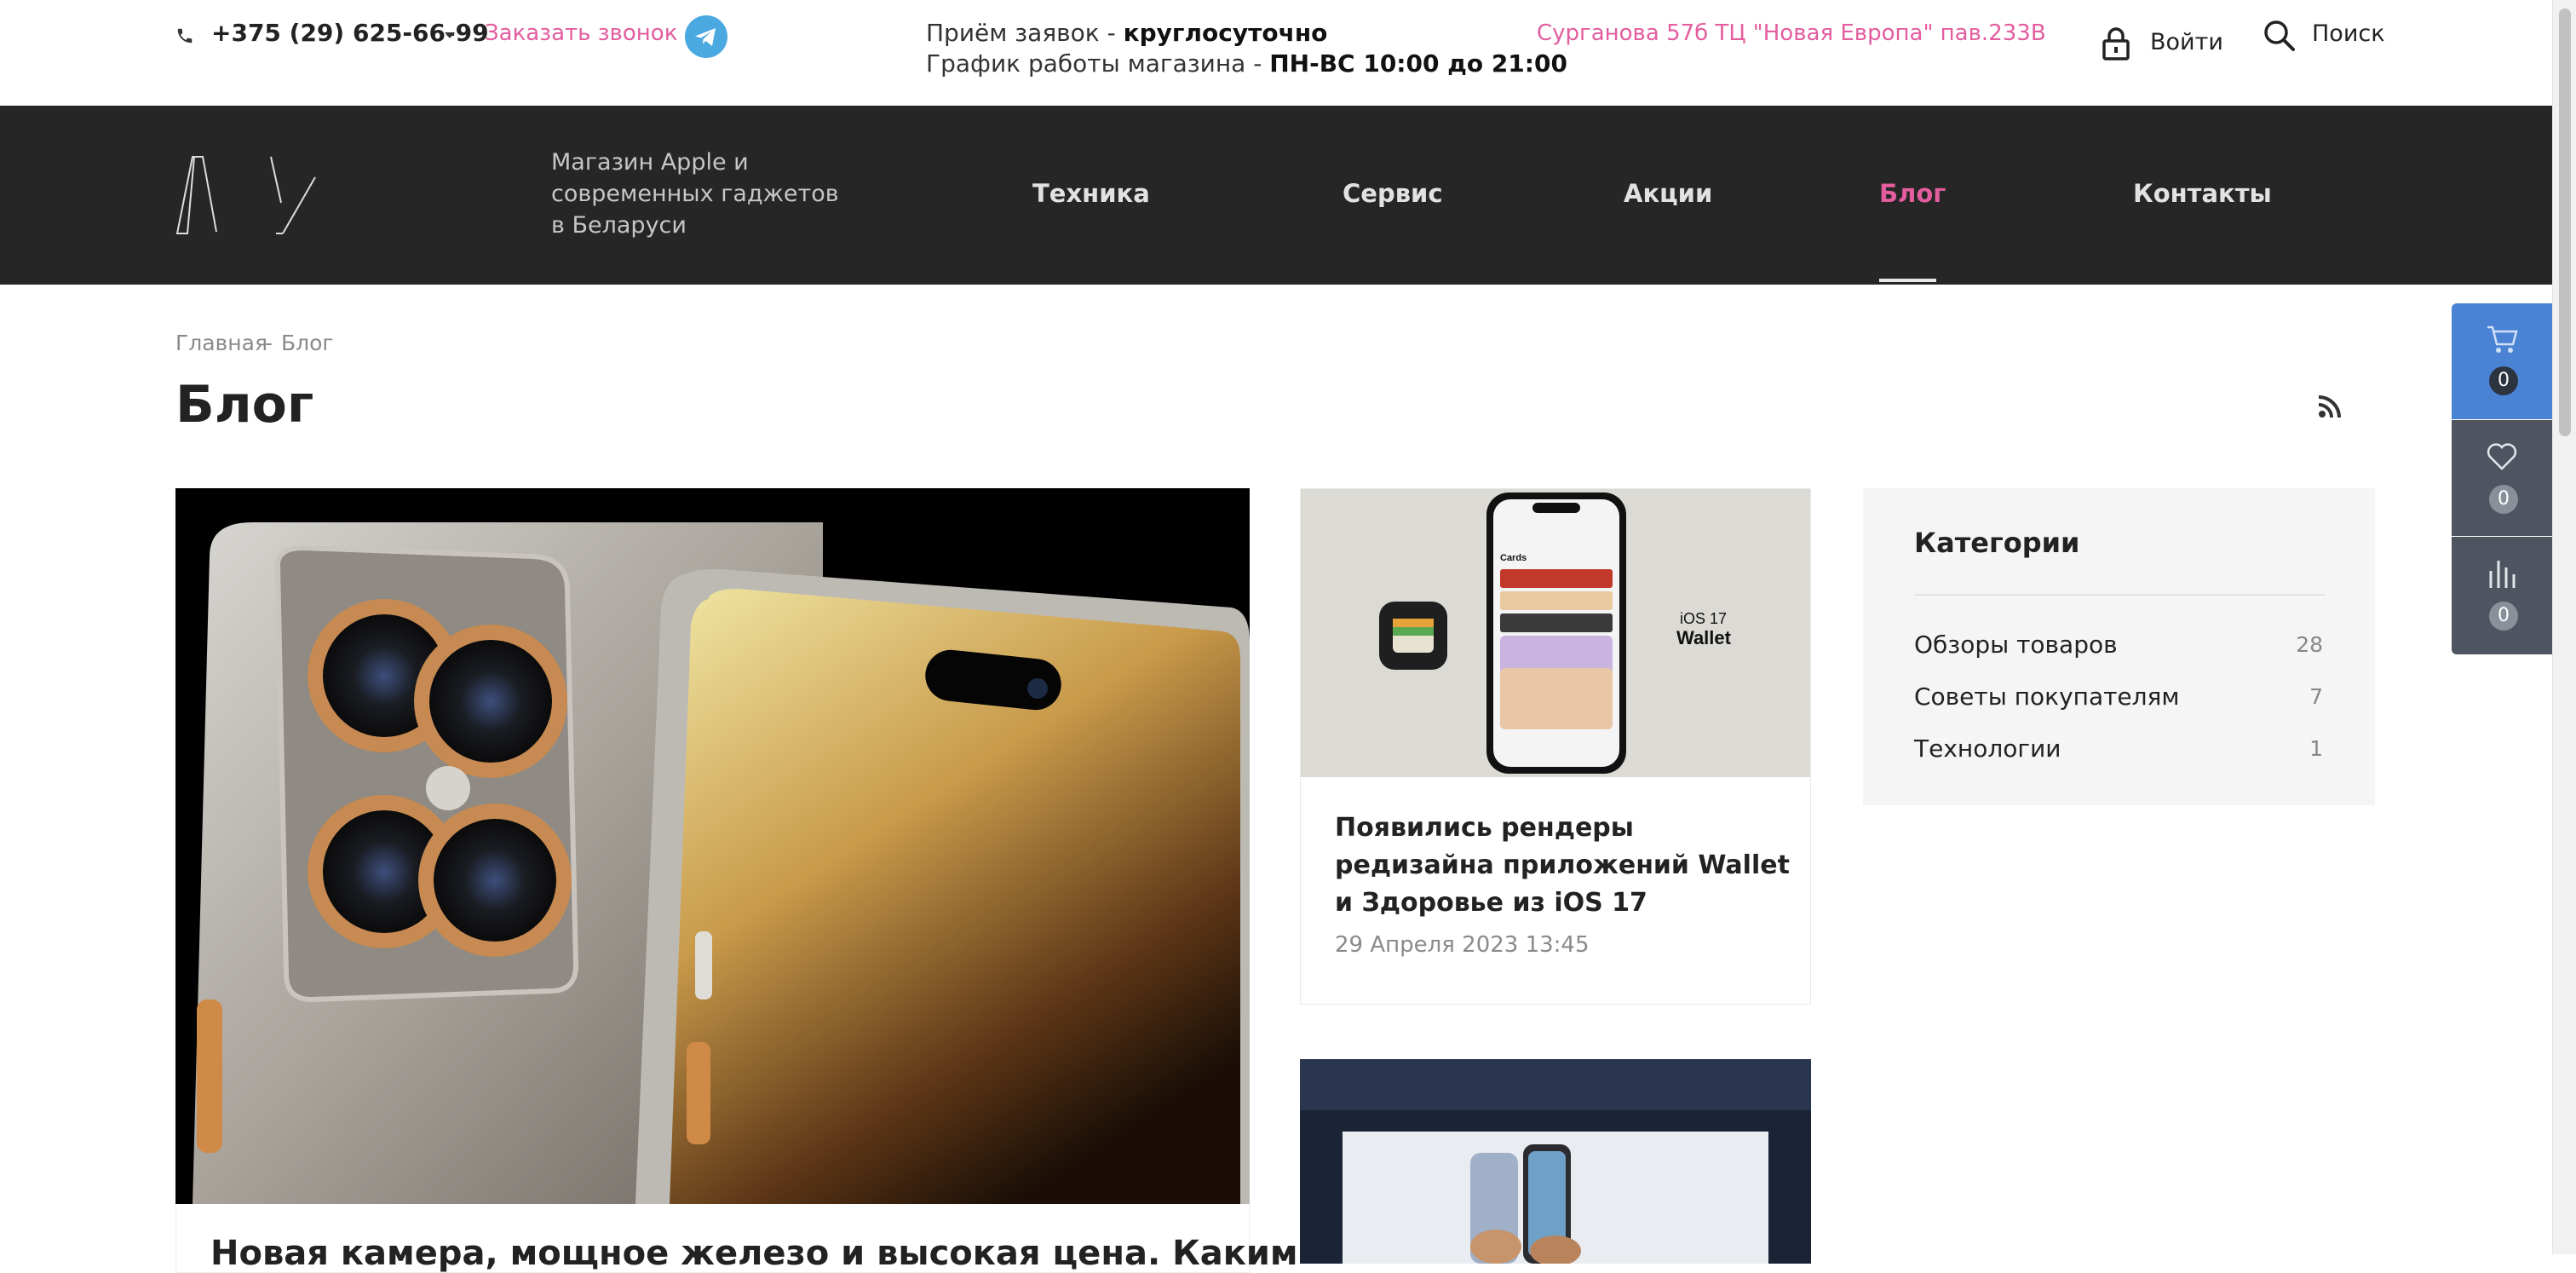 The height and width of the screenshot is (1273, 2576). I want to click on telegram-icon, so click(706, 36).